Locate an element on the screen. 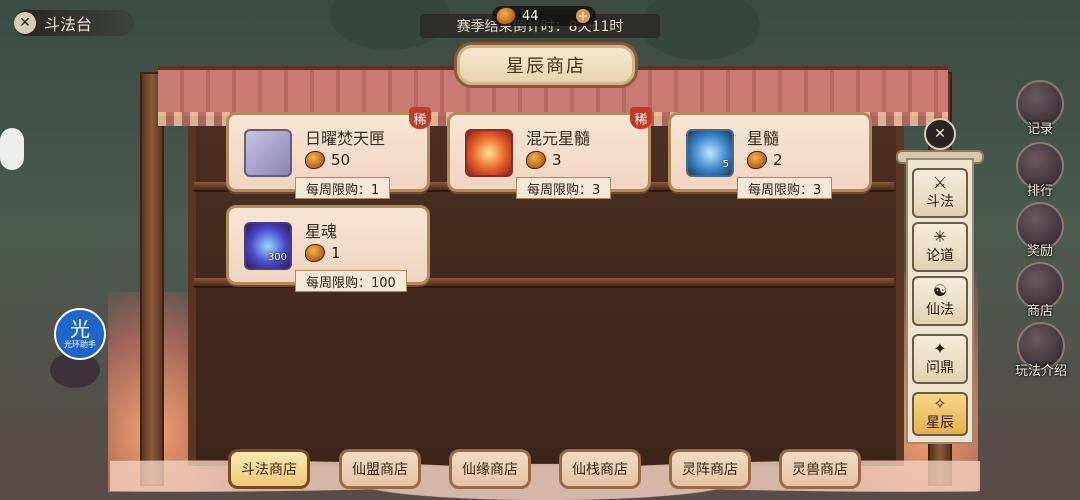  menu-record: 记录 is located at coordinates (1040, 108).